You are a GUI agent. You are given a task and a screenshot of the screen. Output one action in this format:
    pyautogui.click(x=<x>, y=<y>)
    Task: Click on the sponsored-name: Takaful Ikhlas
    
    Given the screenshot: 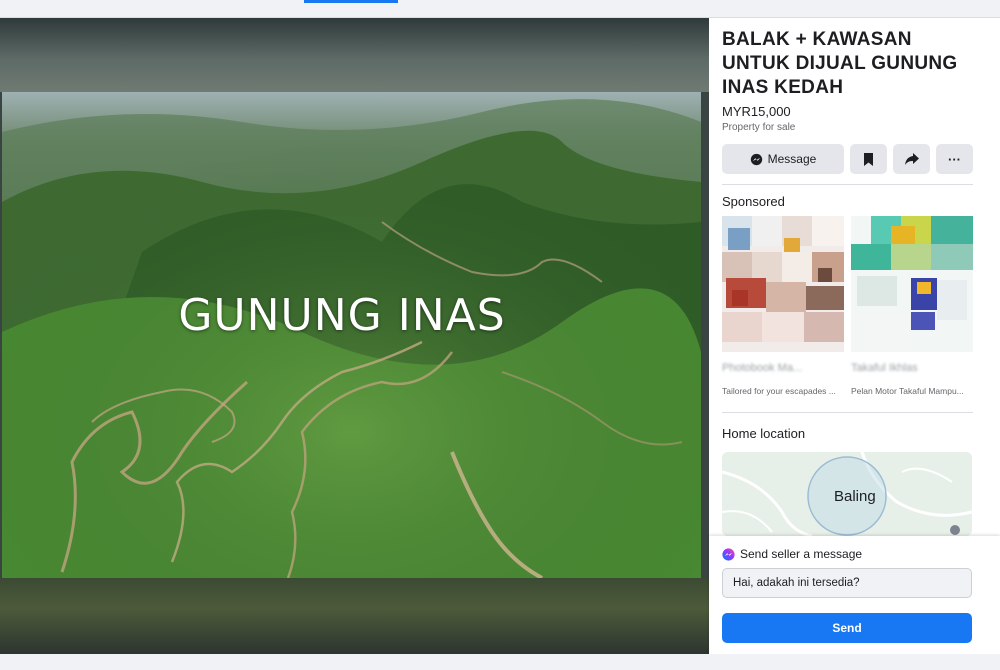 What is the action you would take?
    pyautogui.click(x=884, y=368)
    